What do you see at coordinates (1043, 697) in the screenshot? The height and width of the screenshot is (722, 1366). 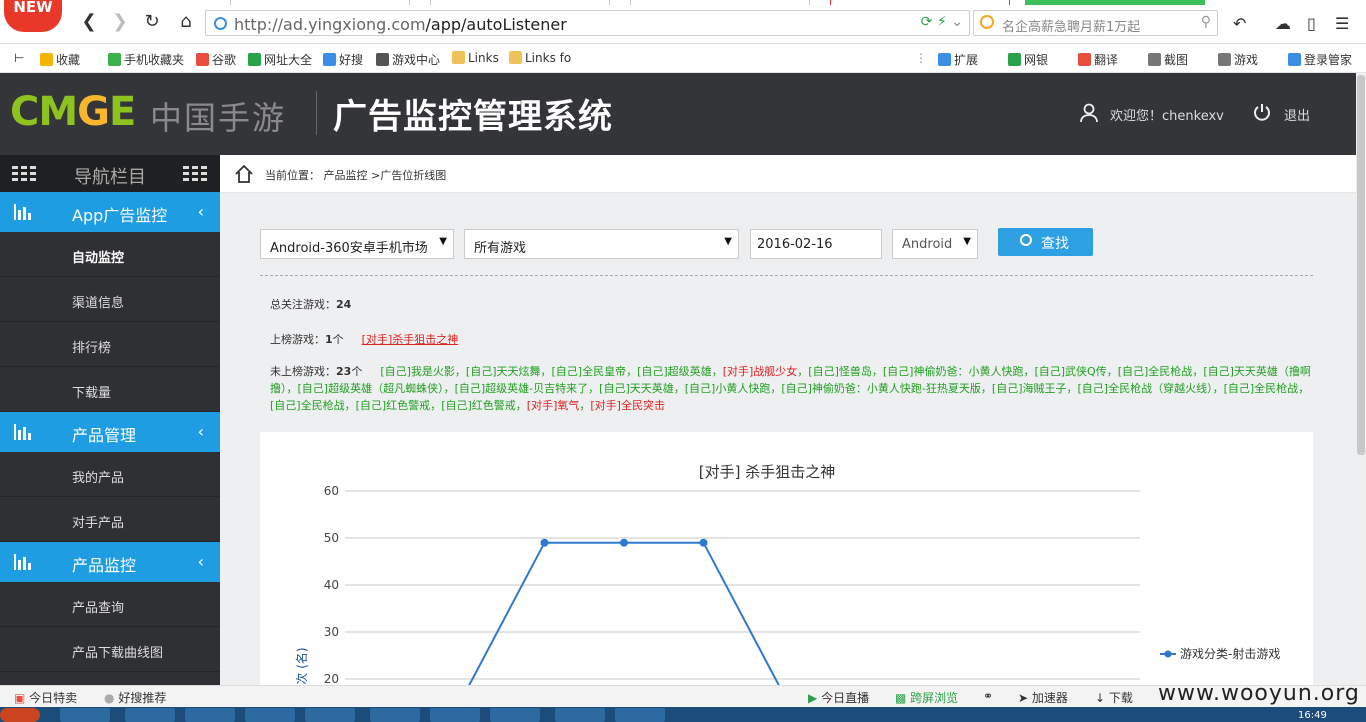 I see `status-item: ➤ 加速器` at bounding box center [1043, 697].